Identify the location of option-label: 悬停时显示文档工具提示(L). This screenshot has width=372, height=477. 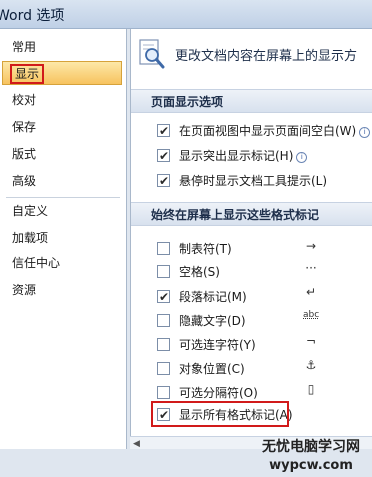
(253, 181).